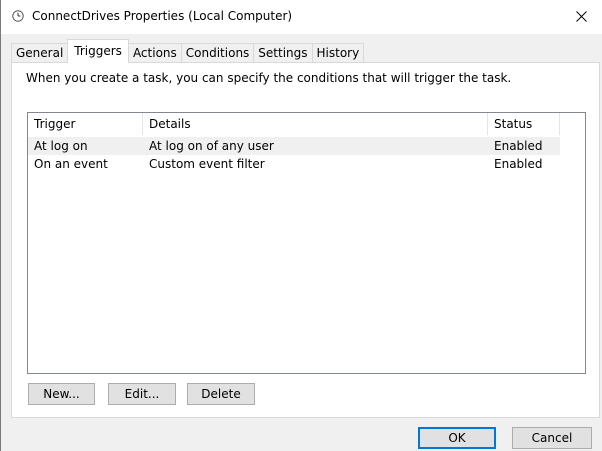 This screenshot has width=602, height=451. Describe the element at coordinates (283, 53) in the screenshot. I see `tab-settings: Settings` at that location.